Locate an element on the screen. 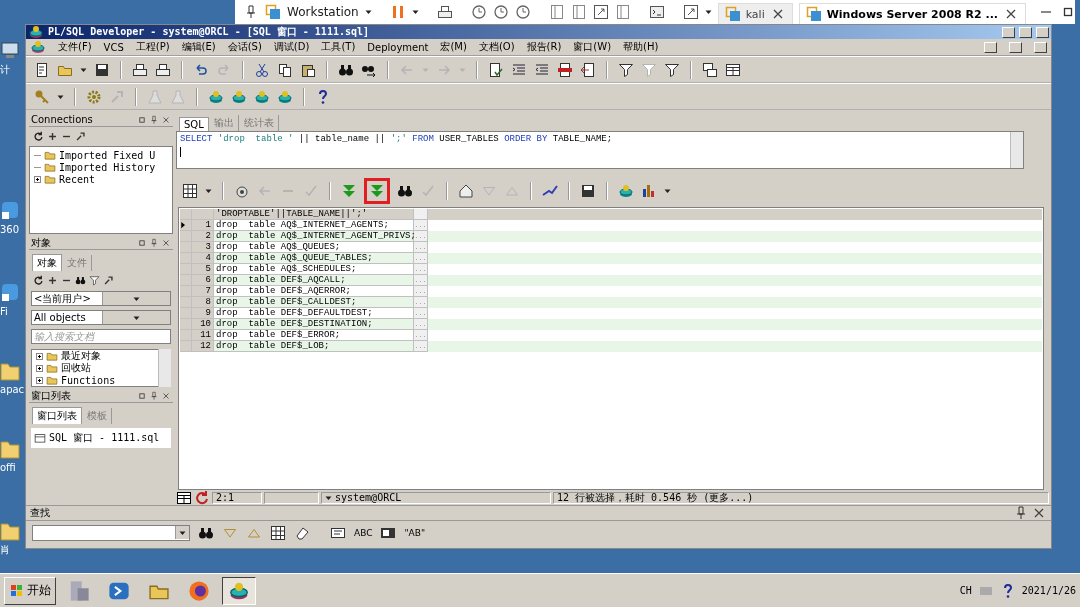 This screenshot has width=1080, height=607. vm-tab: kali is located at coordinates (755, 13).